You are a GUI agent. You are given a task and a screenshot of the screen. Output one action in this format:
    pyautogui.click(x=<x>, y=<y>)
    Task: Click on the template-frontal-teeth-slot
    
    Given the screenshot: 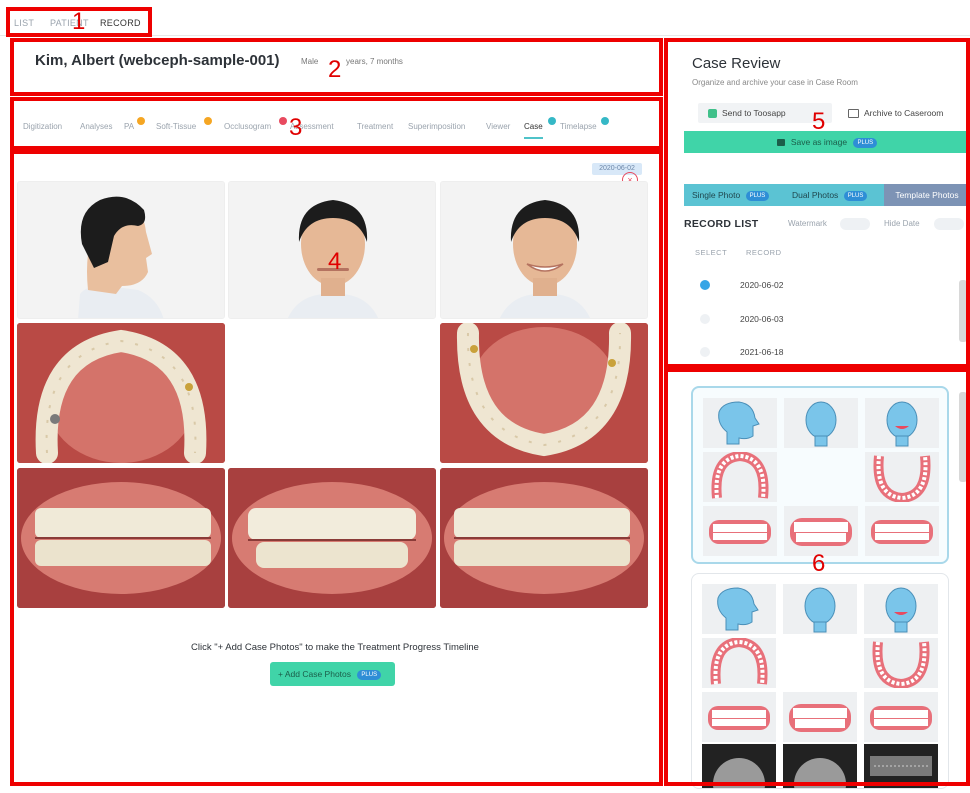 What is the action you would take?
    pyautogui.click(x=821, y=531)
    